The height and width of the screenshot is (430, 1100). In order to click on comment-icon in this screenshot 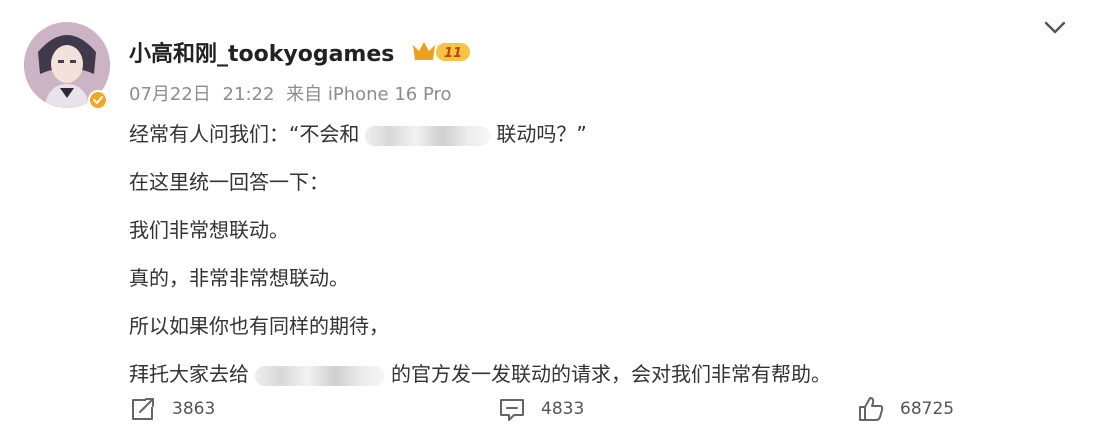, I will do `click(512, 410)`.